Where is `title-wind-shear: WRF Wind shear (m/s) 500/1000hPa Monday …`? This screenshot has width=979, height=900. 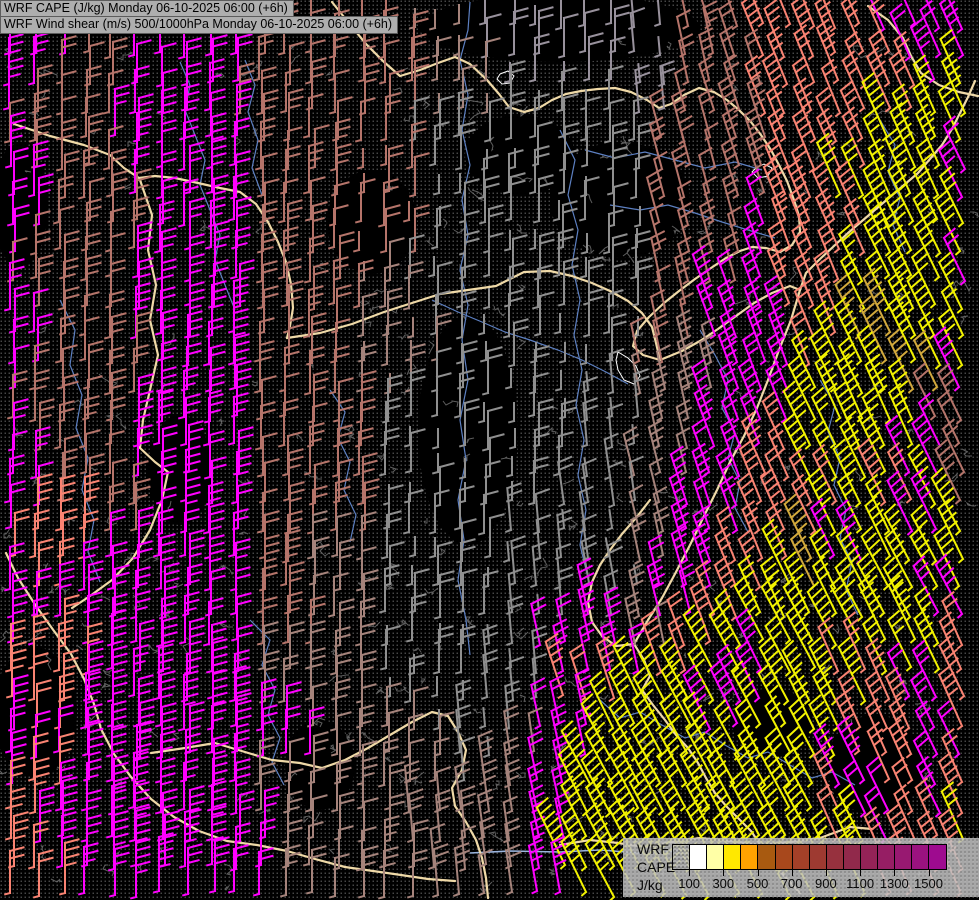
title-wind-shear: WRF Wind shear (m/s) 500/1000hPa Monday … is located at coordinates (199, 25).